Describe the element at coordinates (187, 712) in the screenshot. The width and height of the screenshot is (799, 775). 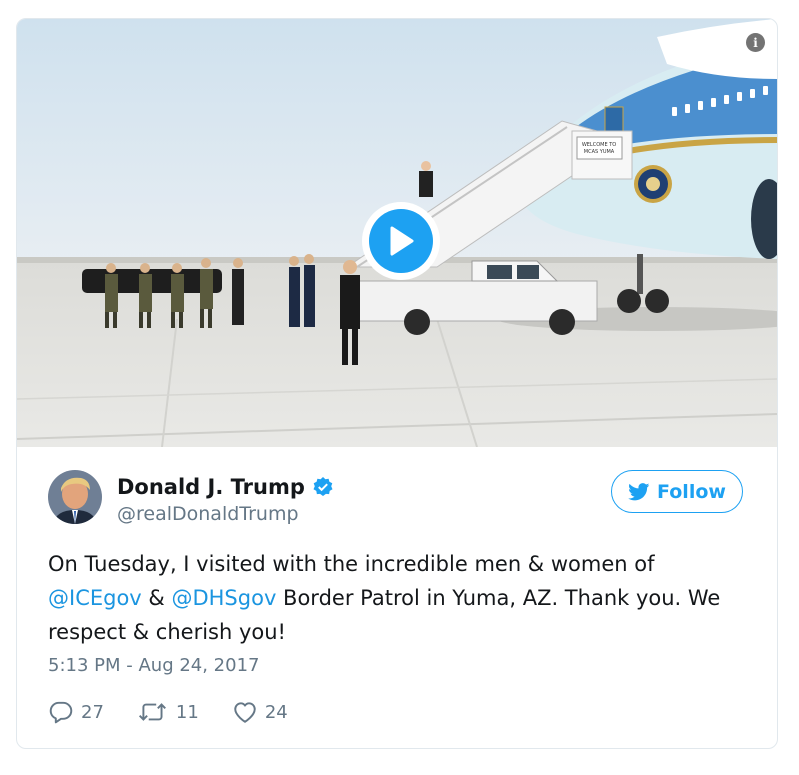
I see `retweet-count: 11` at that location.